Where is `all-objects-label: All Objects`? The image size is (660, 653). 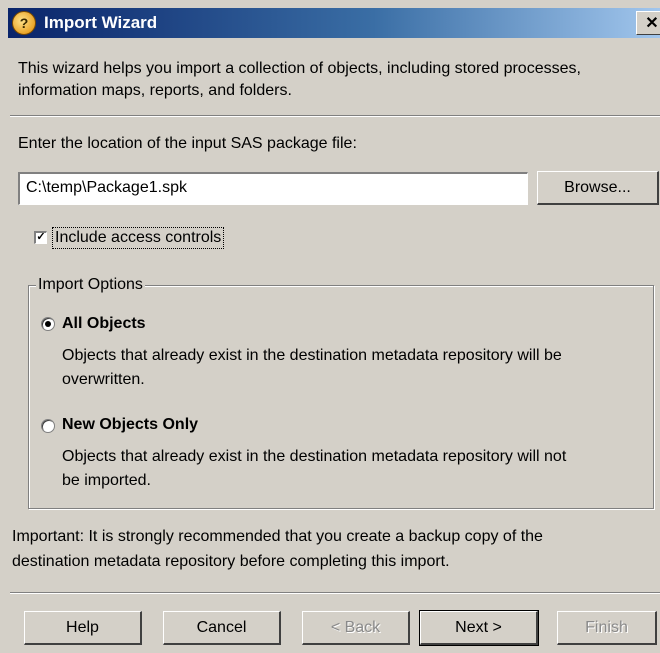
all-objects-label: All Objects is located at coordinates (104, 324).